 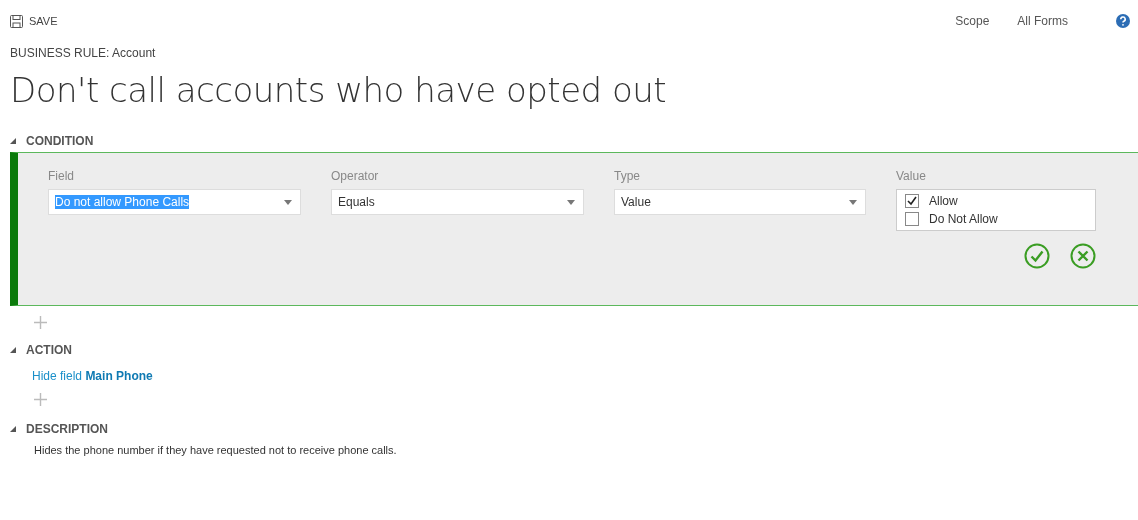 What do you see at coordinates (1042, 21) in the screenshot?
I see `scope-value: All Forms` at bounding box center [1042, 21].